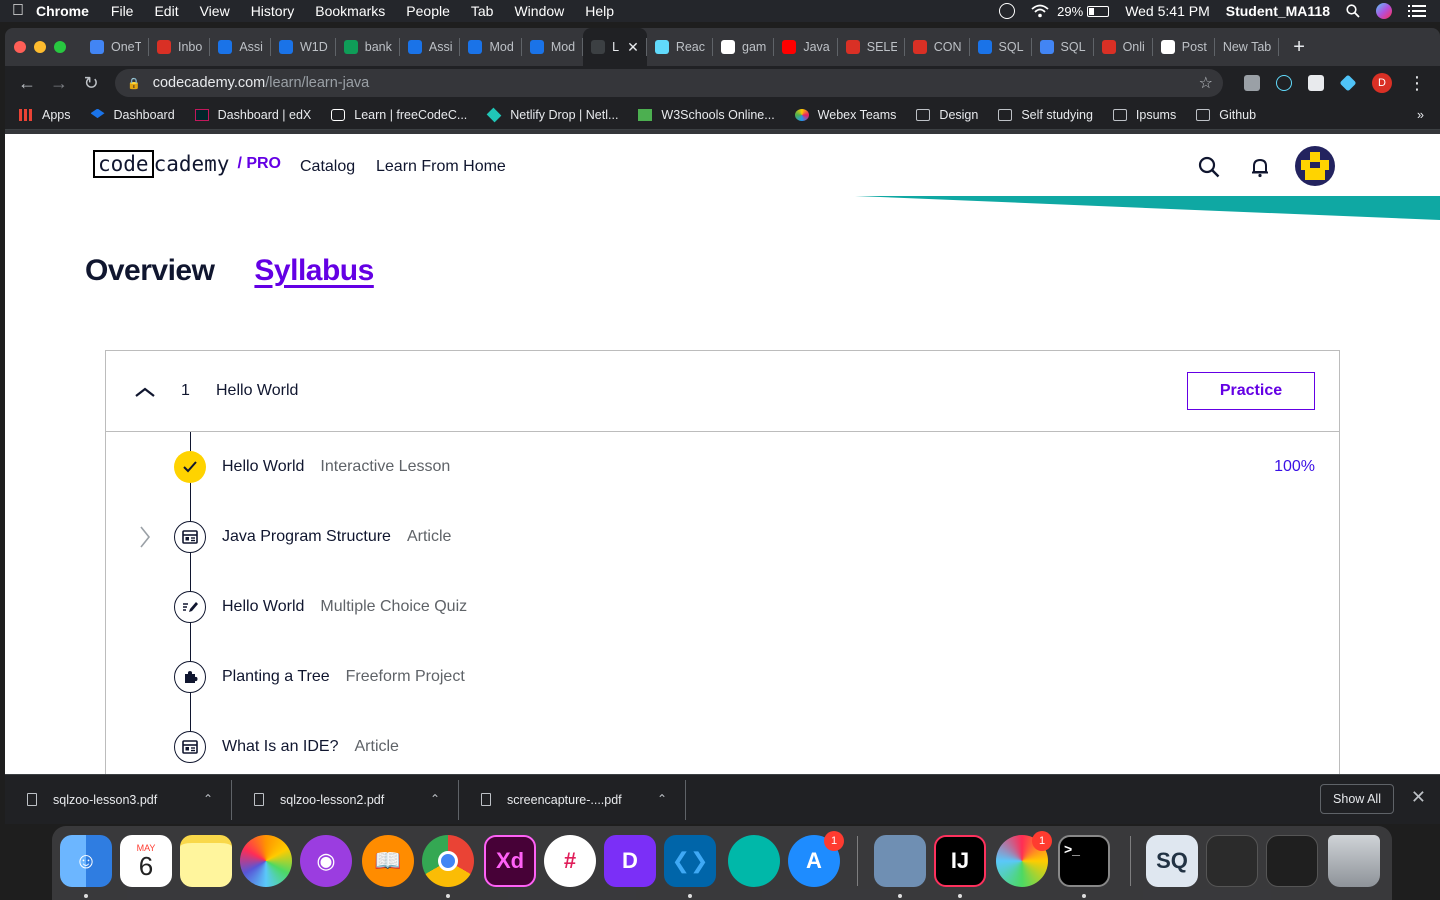 Image resolution: width=1440 pixels, height=900 pixels. What do you see at coordinates (630, 861) in the screenshot?
I see `dash-app-icon: D` at bounding box center [630, 861].